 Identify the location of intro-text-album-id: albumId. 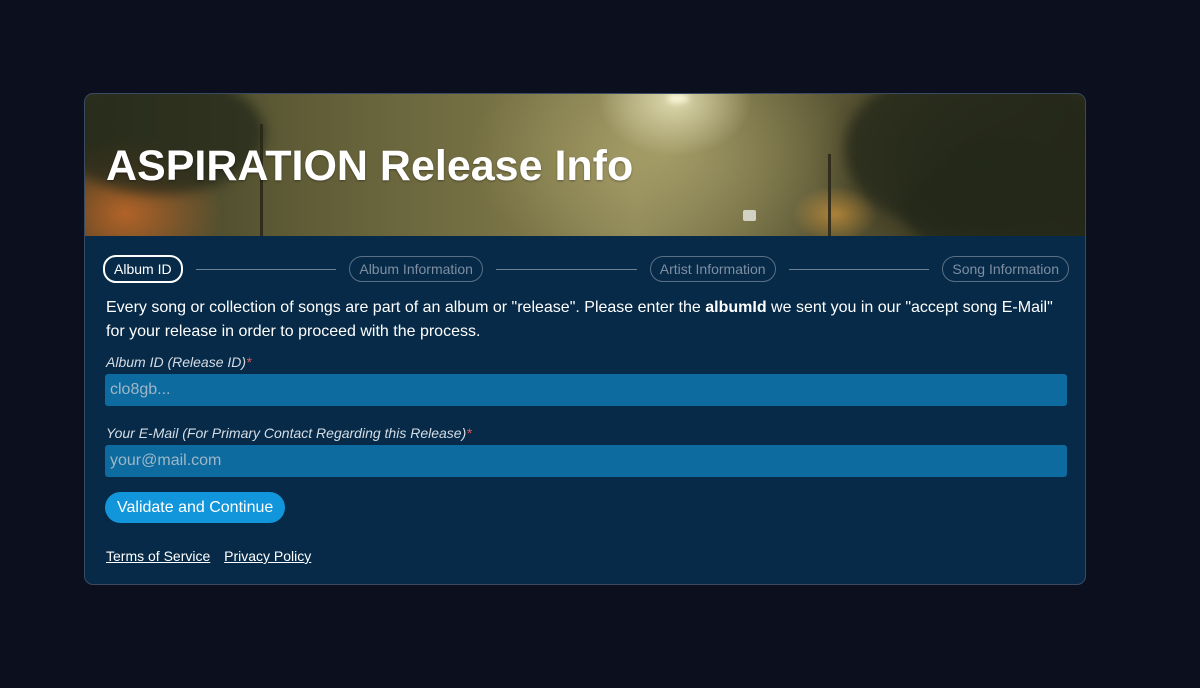
(736, 307).